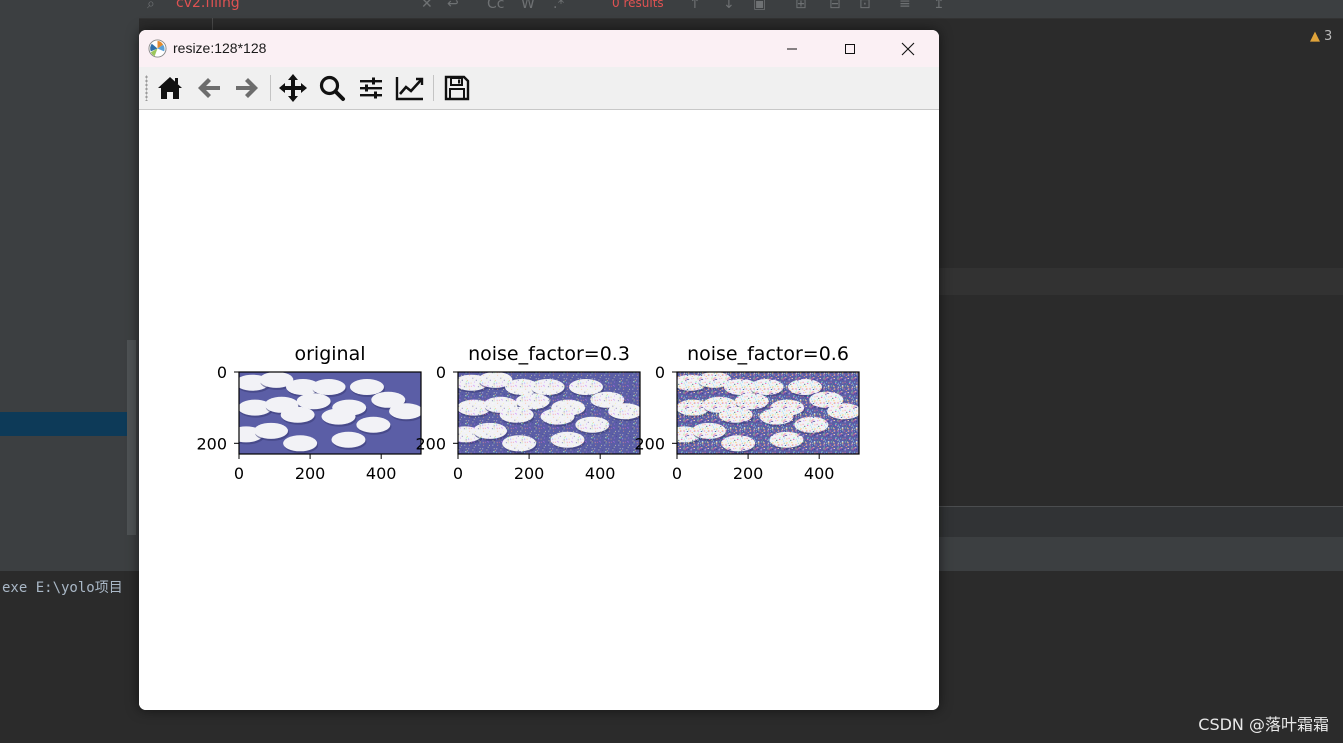  I want to click on subplots-button, so click(371, 88).